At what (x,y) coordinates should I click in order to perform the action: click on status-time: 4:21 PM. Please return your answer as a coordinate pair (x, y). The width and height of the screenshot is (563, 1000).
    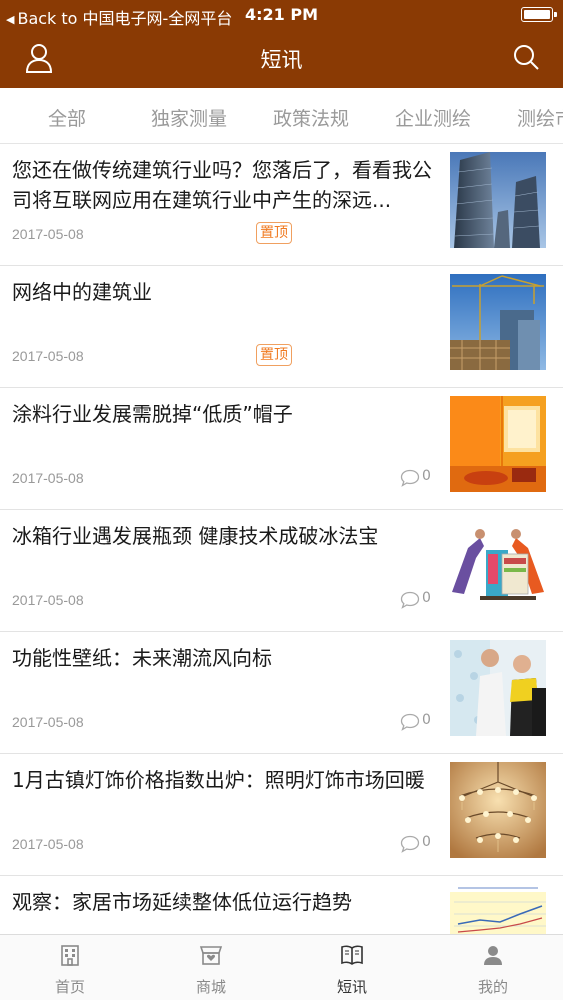
    Looking at the image, I should click on (281, 14).